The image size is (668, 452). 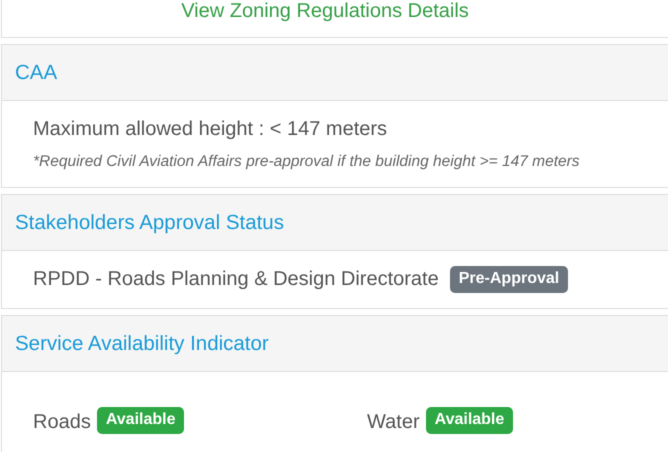 What do you see at coordinates (36, 72) in the screenshot?
I see `panel-title: CAA` at bounding box center [36, 72].